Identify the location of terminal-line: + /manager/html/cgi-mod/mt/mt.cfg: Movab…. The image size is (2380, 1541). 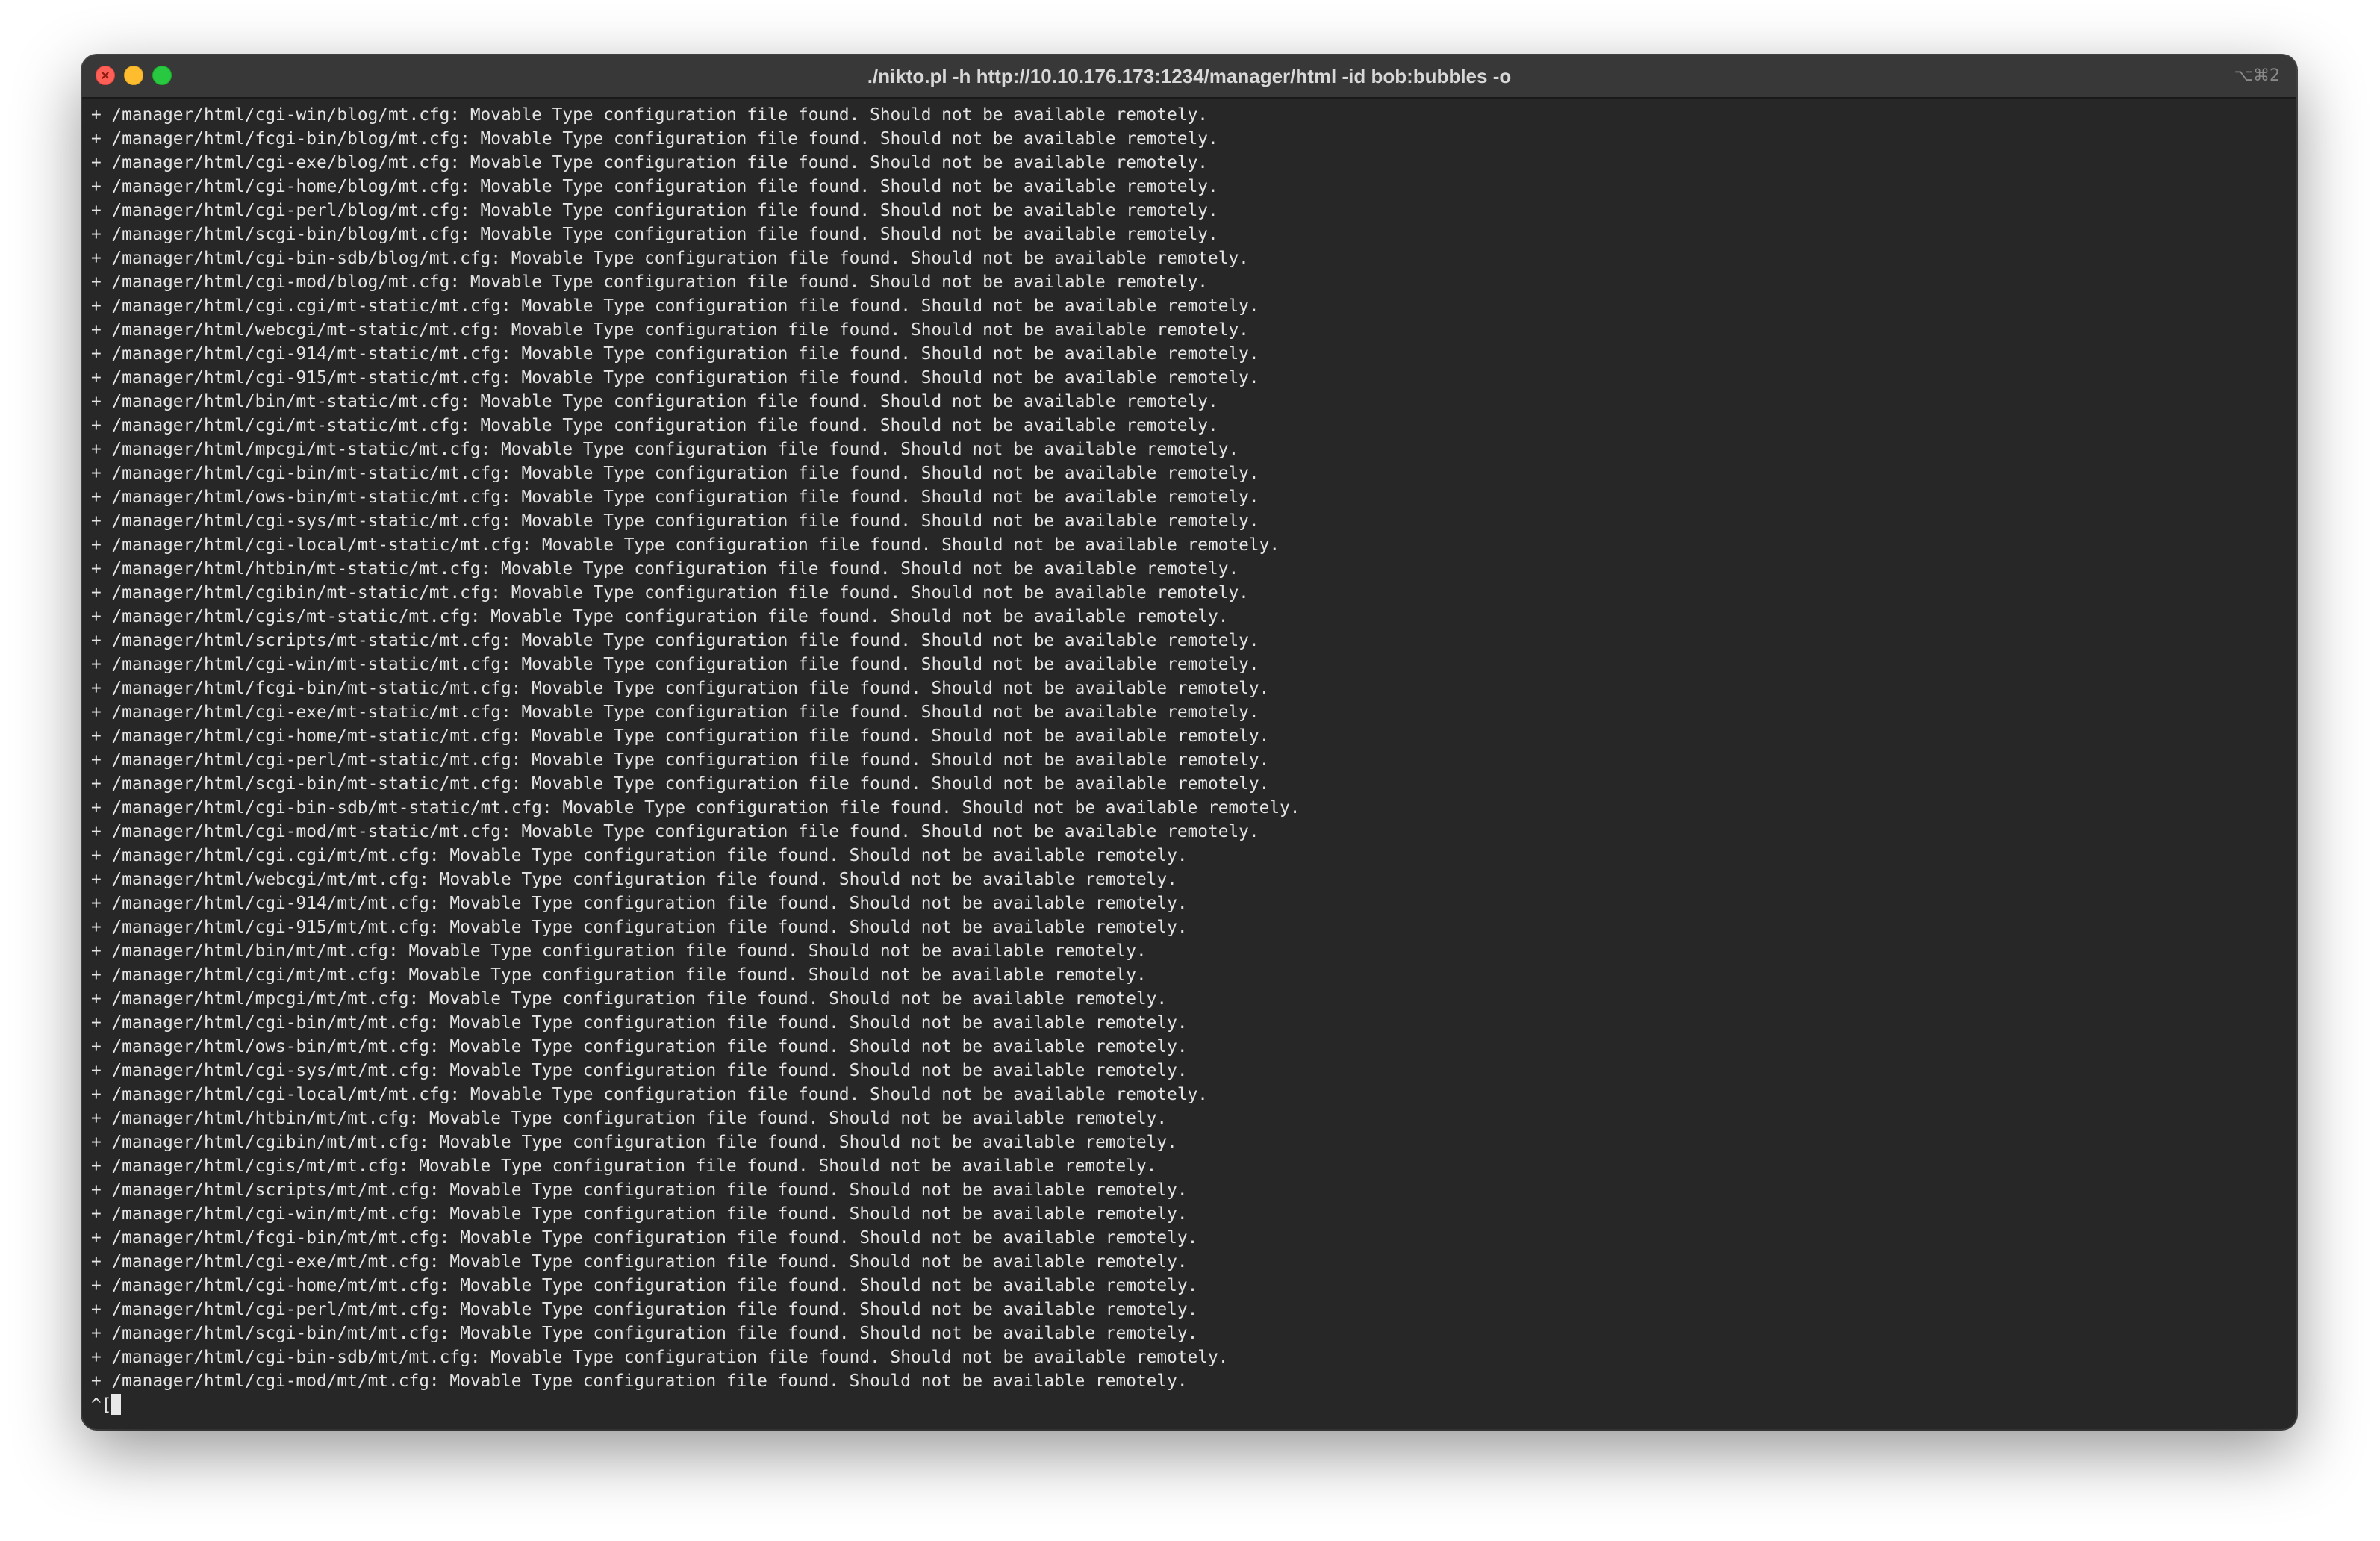
(639, 1381).